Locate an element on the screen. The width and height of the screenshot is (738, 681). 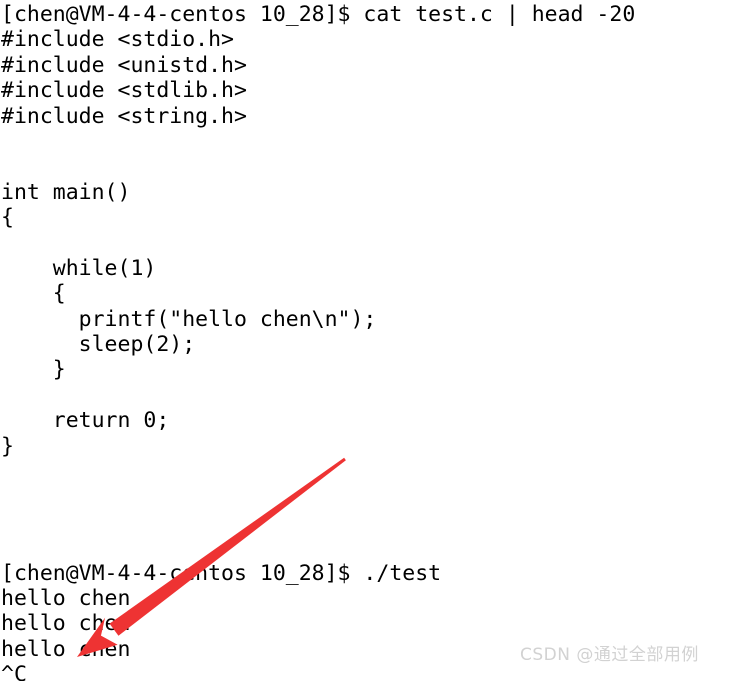
terminal-line-printf: printf("hello chen\n"); is located at coordinates (189, 319).